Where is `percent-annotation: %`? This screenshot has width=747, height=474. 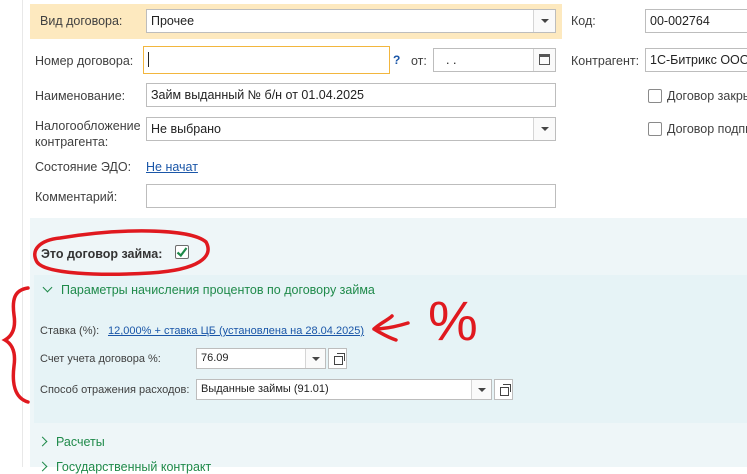 percent-annotation: % is located at coordinates (453, 320).